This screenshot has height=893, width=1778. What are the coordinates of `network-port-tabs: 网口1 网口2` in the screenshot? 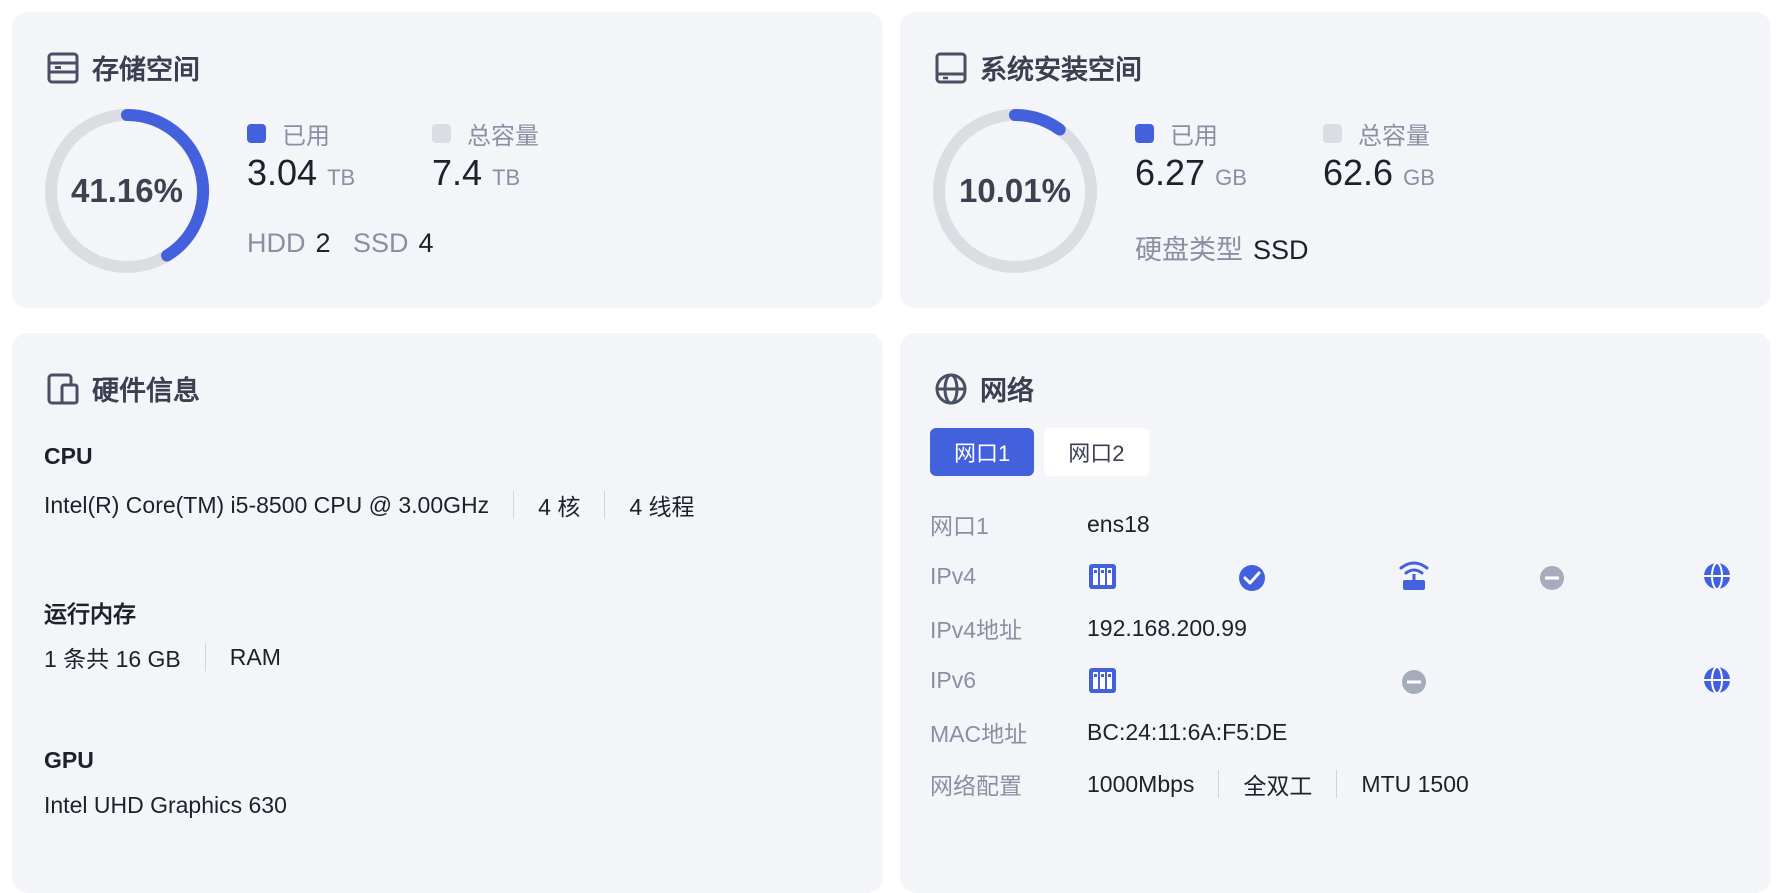 It's located at (1044, 452).